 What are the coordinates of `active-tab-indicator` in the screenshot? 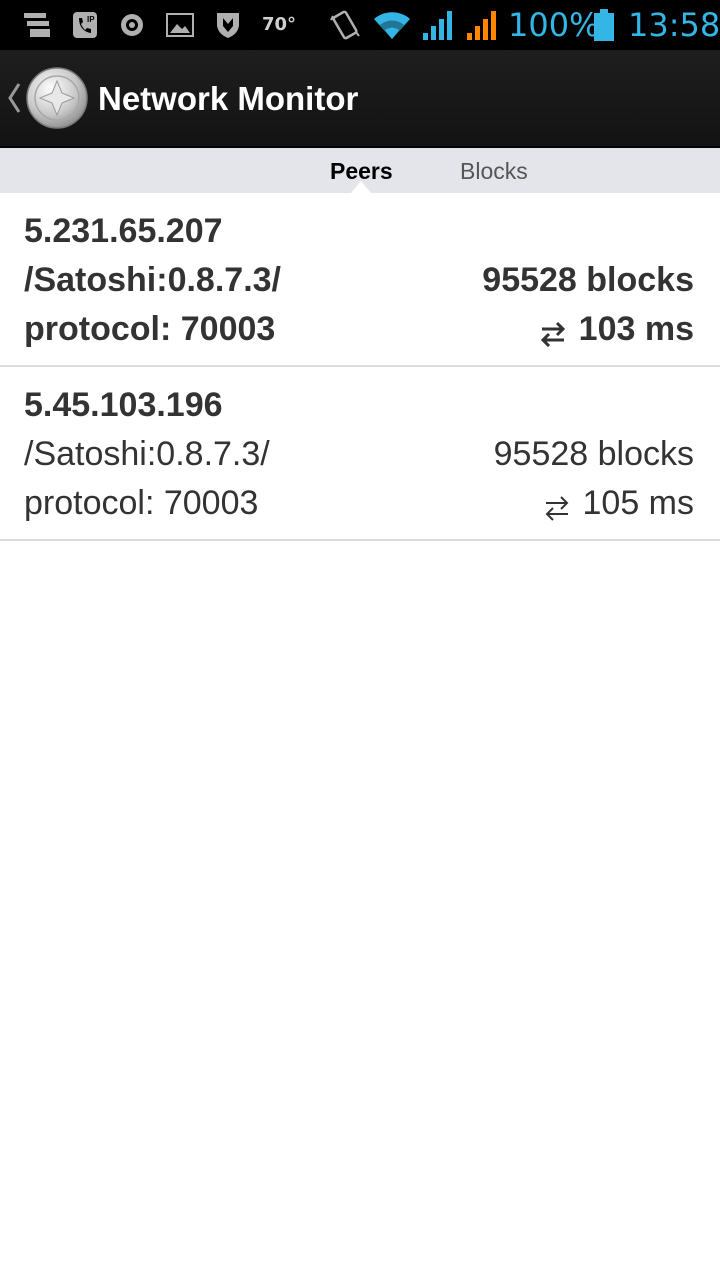 It's located at (361, 187).